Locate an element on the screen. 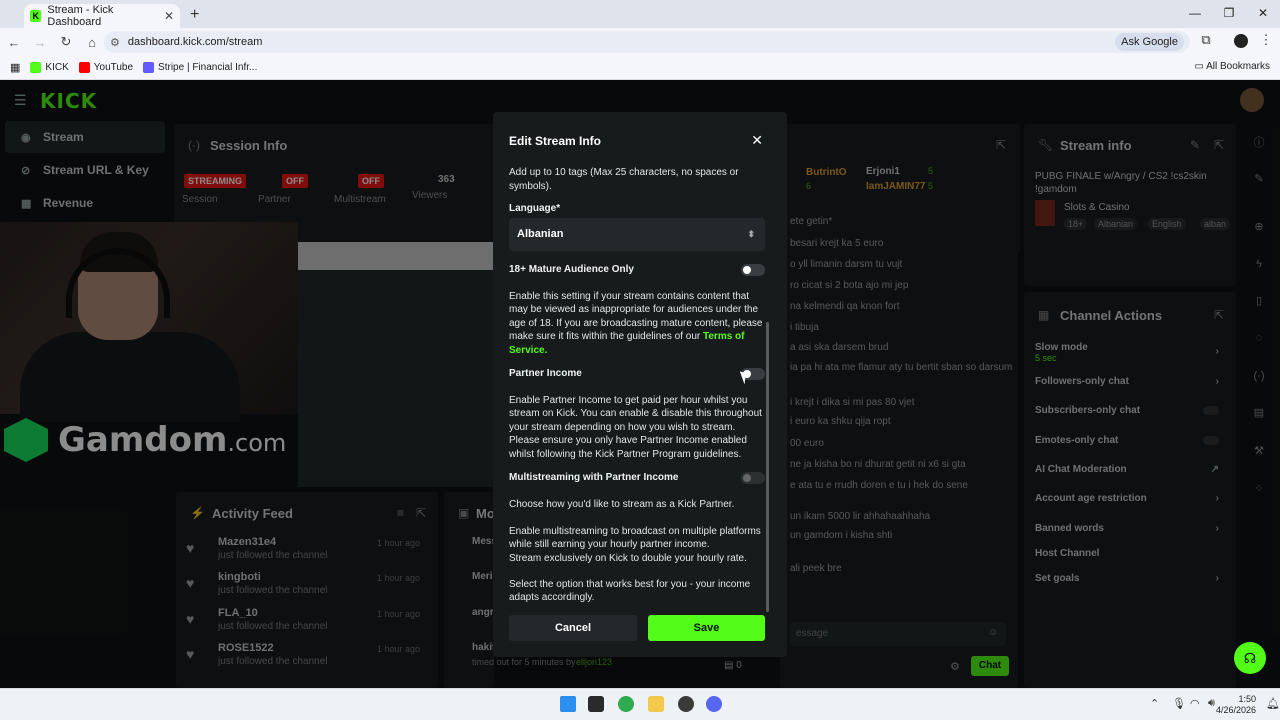  save-button: Save is located at coordinates (706, 628).